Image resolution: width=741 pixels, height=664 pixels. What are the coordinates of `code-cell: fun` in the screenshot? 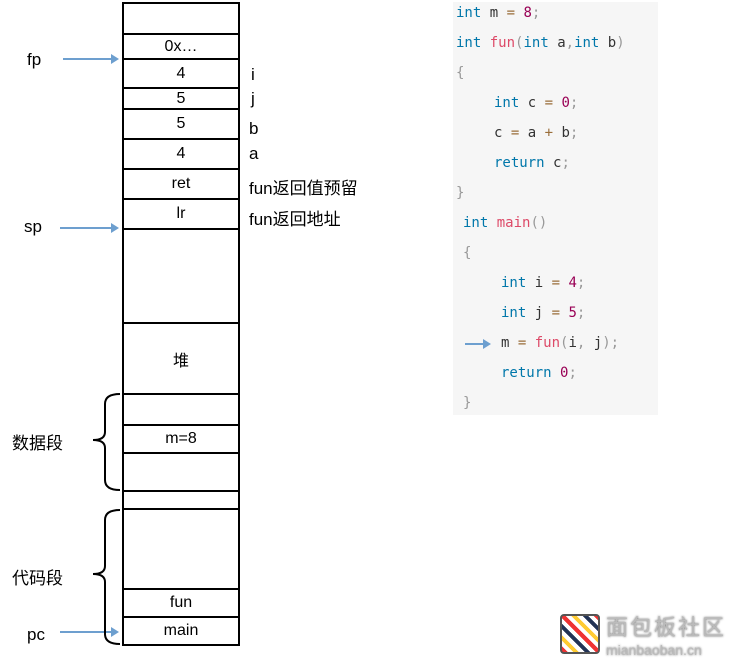 It's located at (181, 602).